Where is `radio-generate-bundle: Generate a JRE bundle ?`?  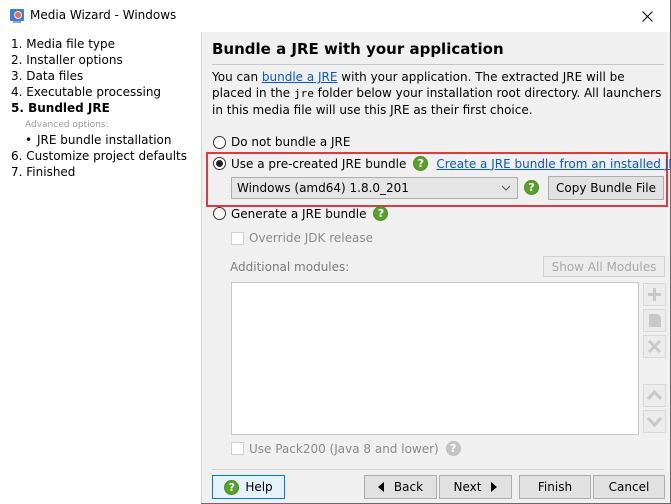 radio-generate-bundle: Generate a JRE bundle ? is located at coordinates (301, 213).